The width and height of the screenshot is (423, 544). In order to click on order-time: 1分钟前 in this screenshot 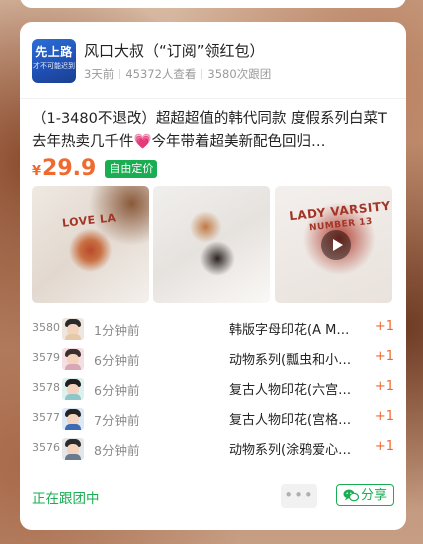, I will do `click(117, 330)`.